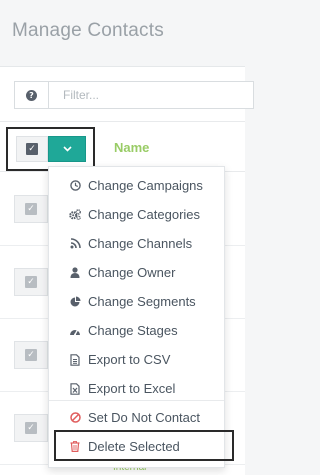  I want to click on filter-help-button: ?, so click(32, 95).